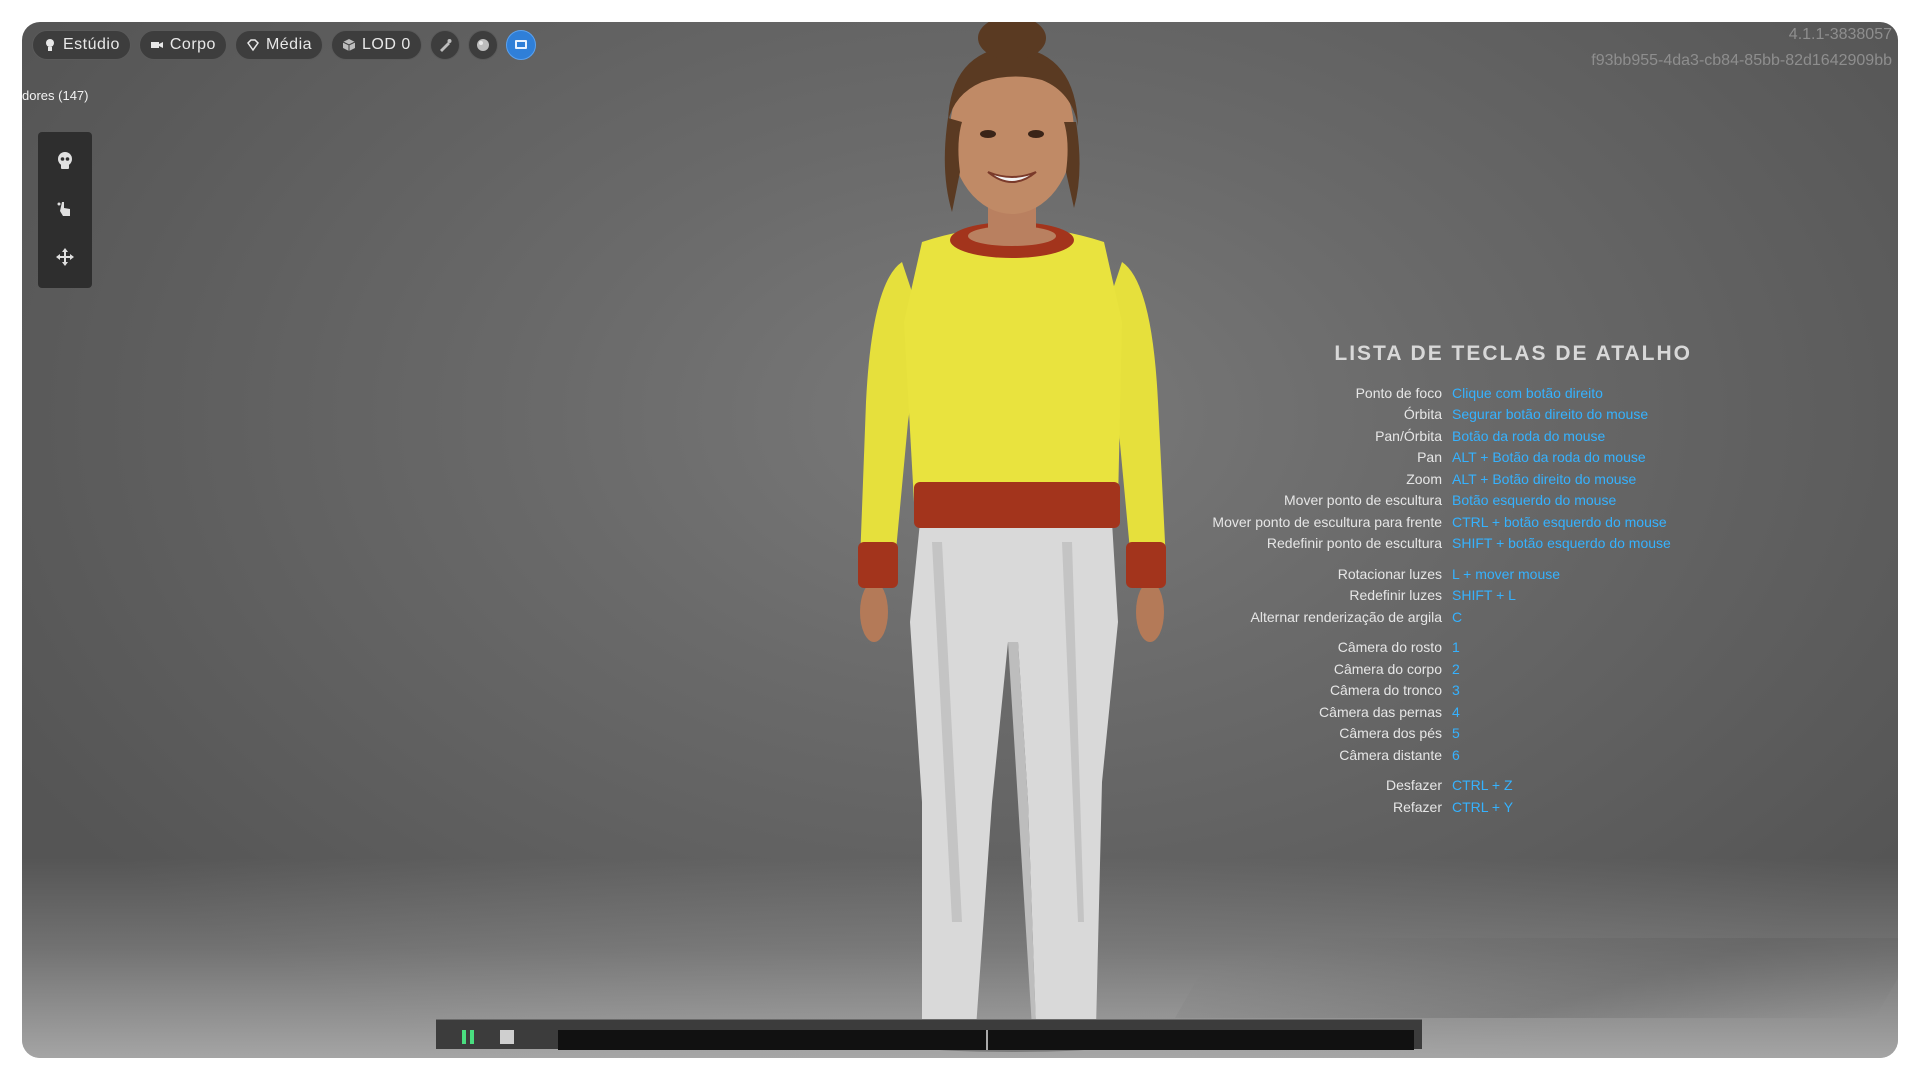  I want to click on body-camera-button: Corpo, so click(182, 45).